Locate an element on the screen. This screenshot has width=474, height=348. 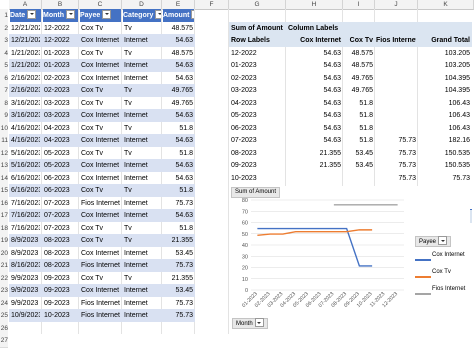
table-cell: 01-2023 is located at coordinates (60, 53).